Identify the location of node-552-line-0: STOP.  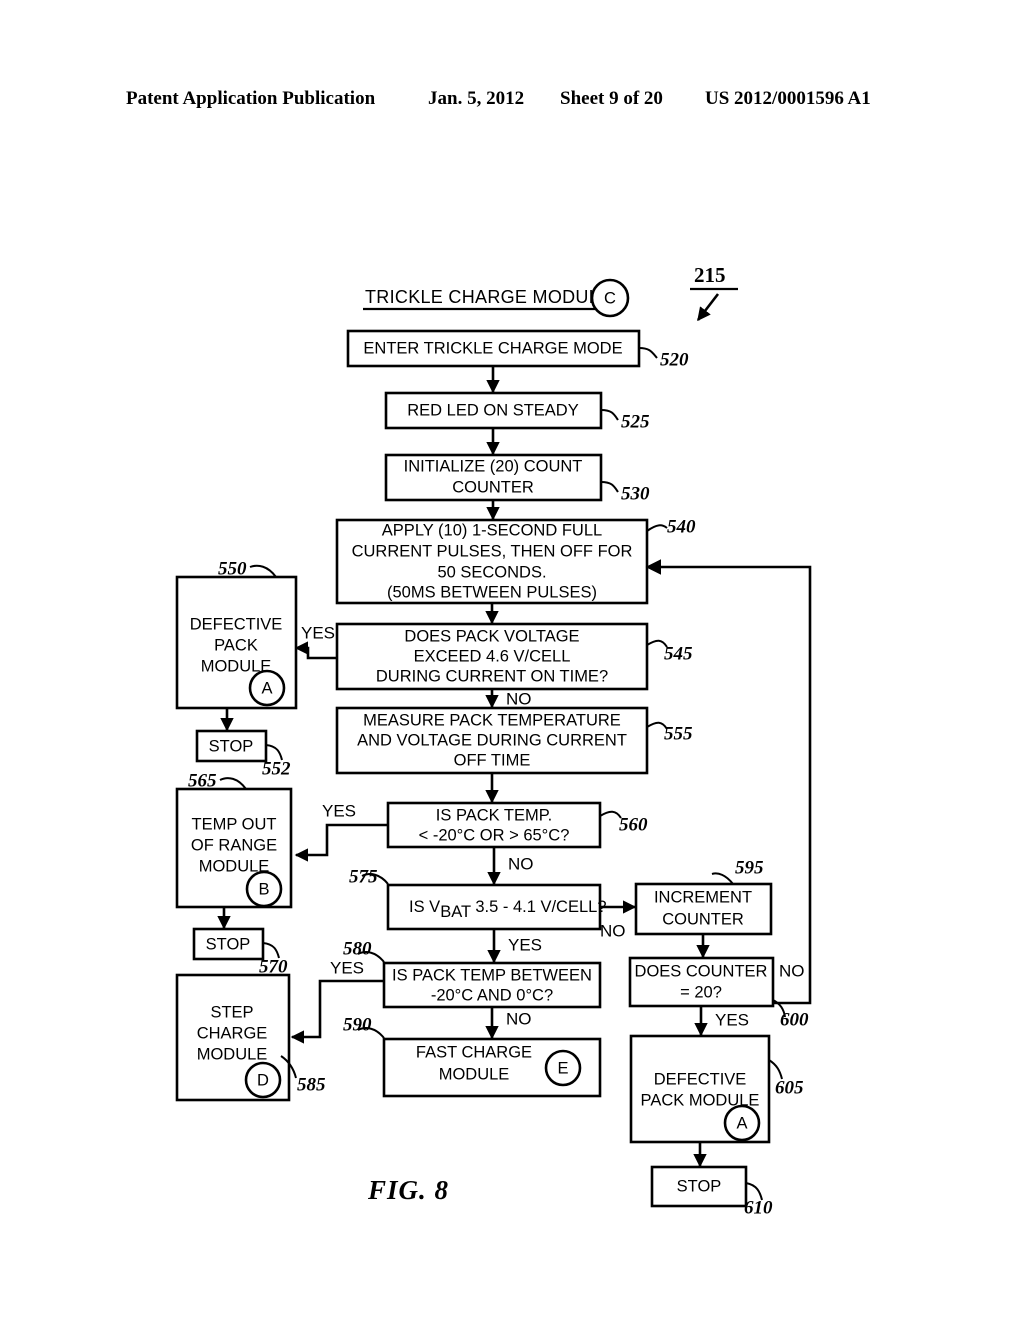
(231, 746).